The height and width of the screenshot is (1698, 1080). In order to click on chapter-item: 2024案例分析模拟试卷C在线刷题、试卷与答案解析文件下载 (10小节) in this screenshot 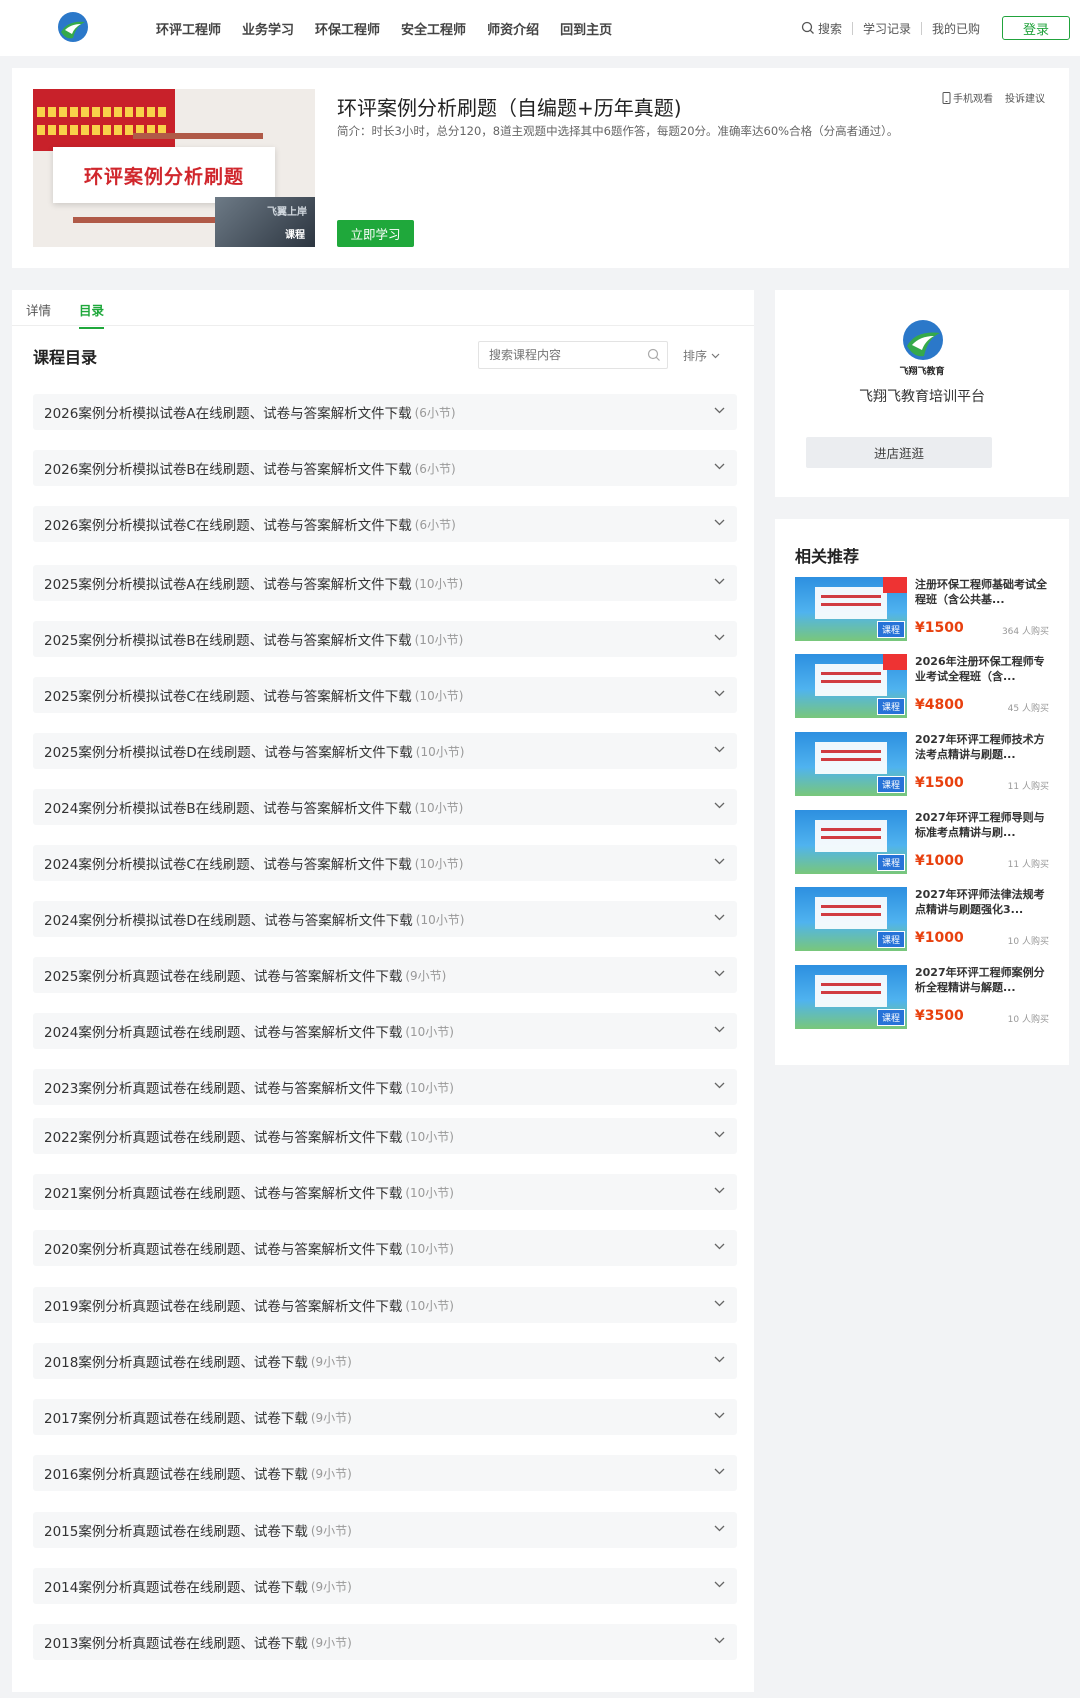, I will do `click(385, 863)`.